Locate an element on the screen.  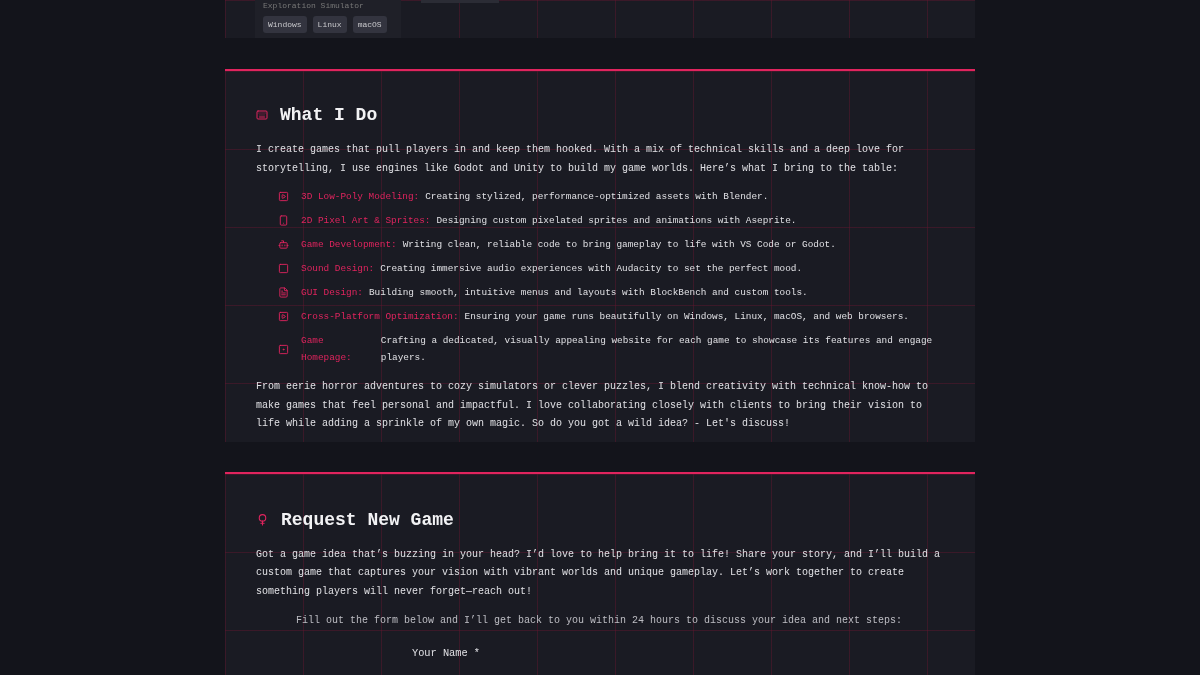
platform-tag: macOS is located at coordinates (369, 24).